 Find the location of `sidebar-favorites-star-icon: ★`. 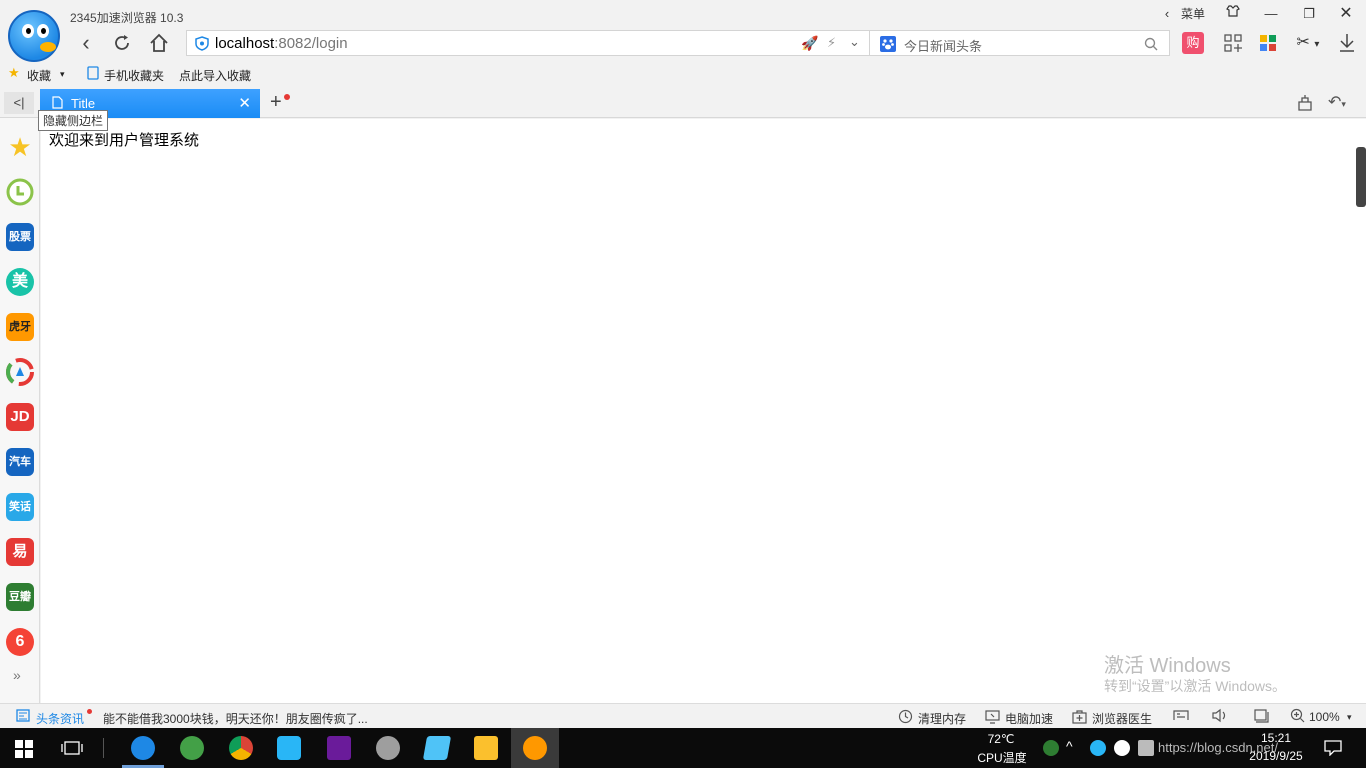

sidebar-favorites-star-icon: ★ is located at coordinates (20, 147).